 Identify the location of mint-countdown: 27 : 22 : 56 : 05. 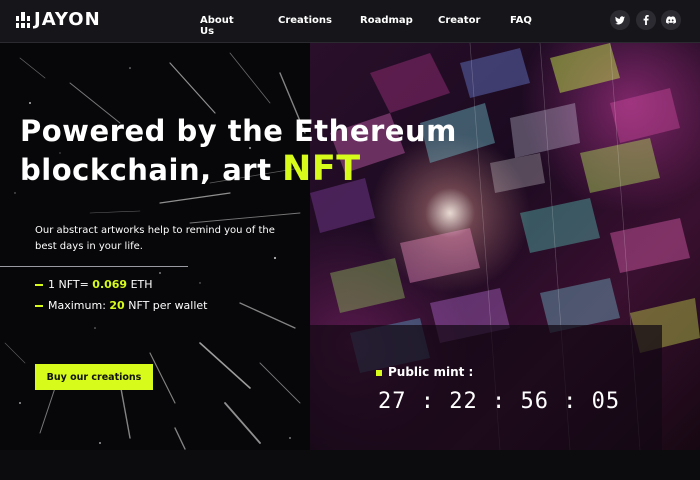
(499, 401).